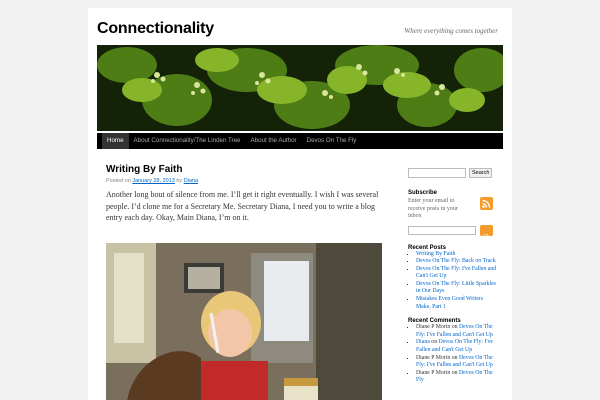 This screenshot has width=600, height=400. I want to click on ok-button: Ok, so click(486, 232).